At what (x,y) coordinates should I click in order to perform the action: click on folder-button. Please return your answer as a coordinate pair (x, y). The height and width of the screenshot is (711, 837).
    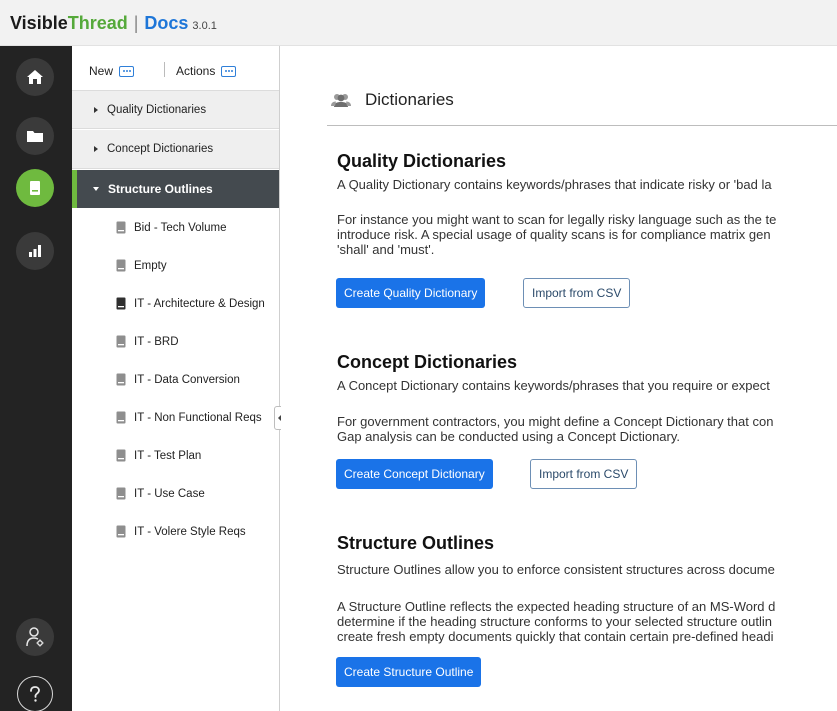
    Looking at the image, I should click on (35, 136).